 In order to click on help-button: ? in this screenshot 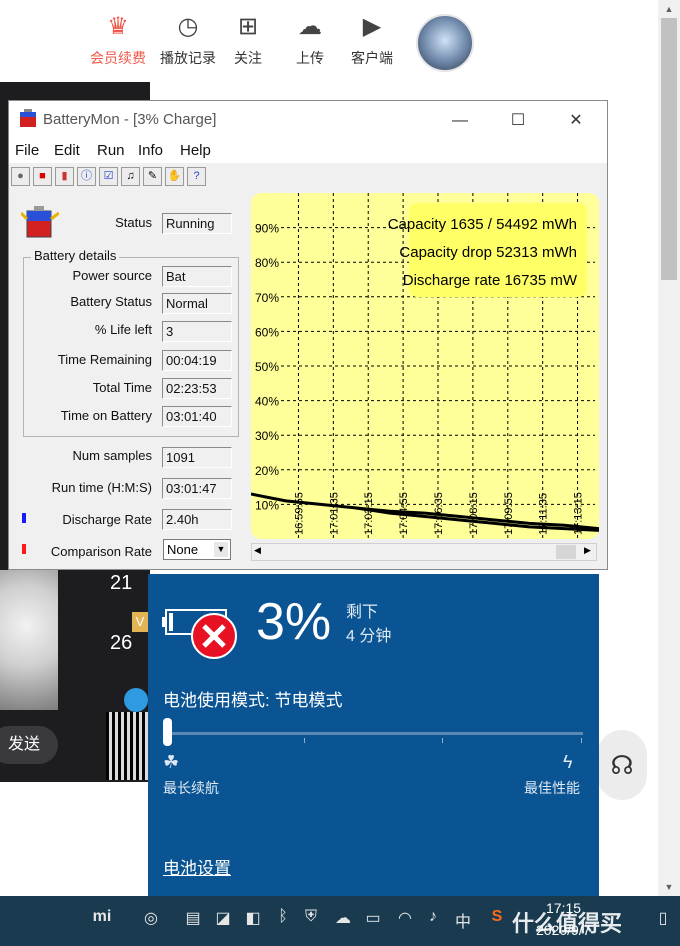, I will do `click(196, 176)`.